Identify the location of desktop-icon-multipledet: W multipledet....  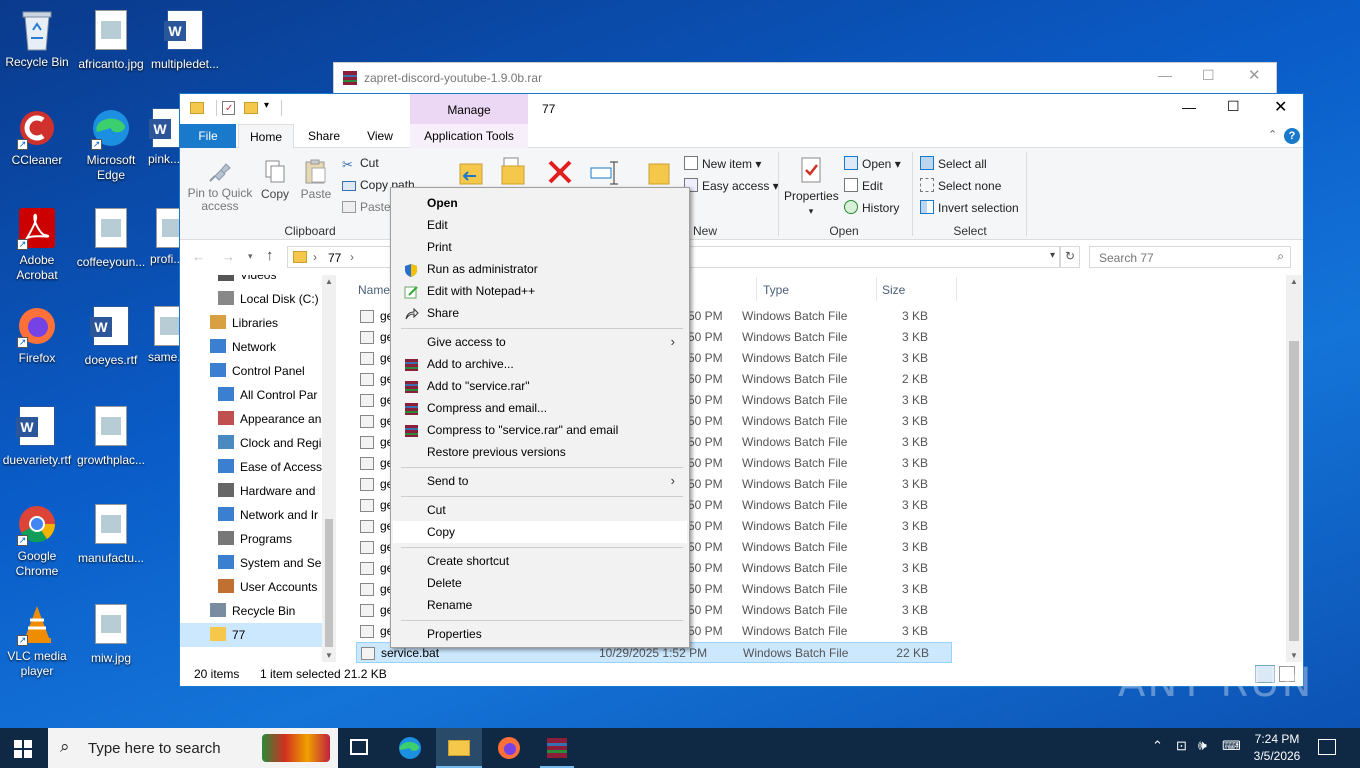
(185, 40).